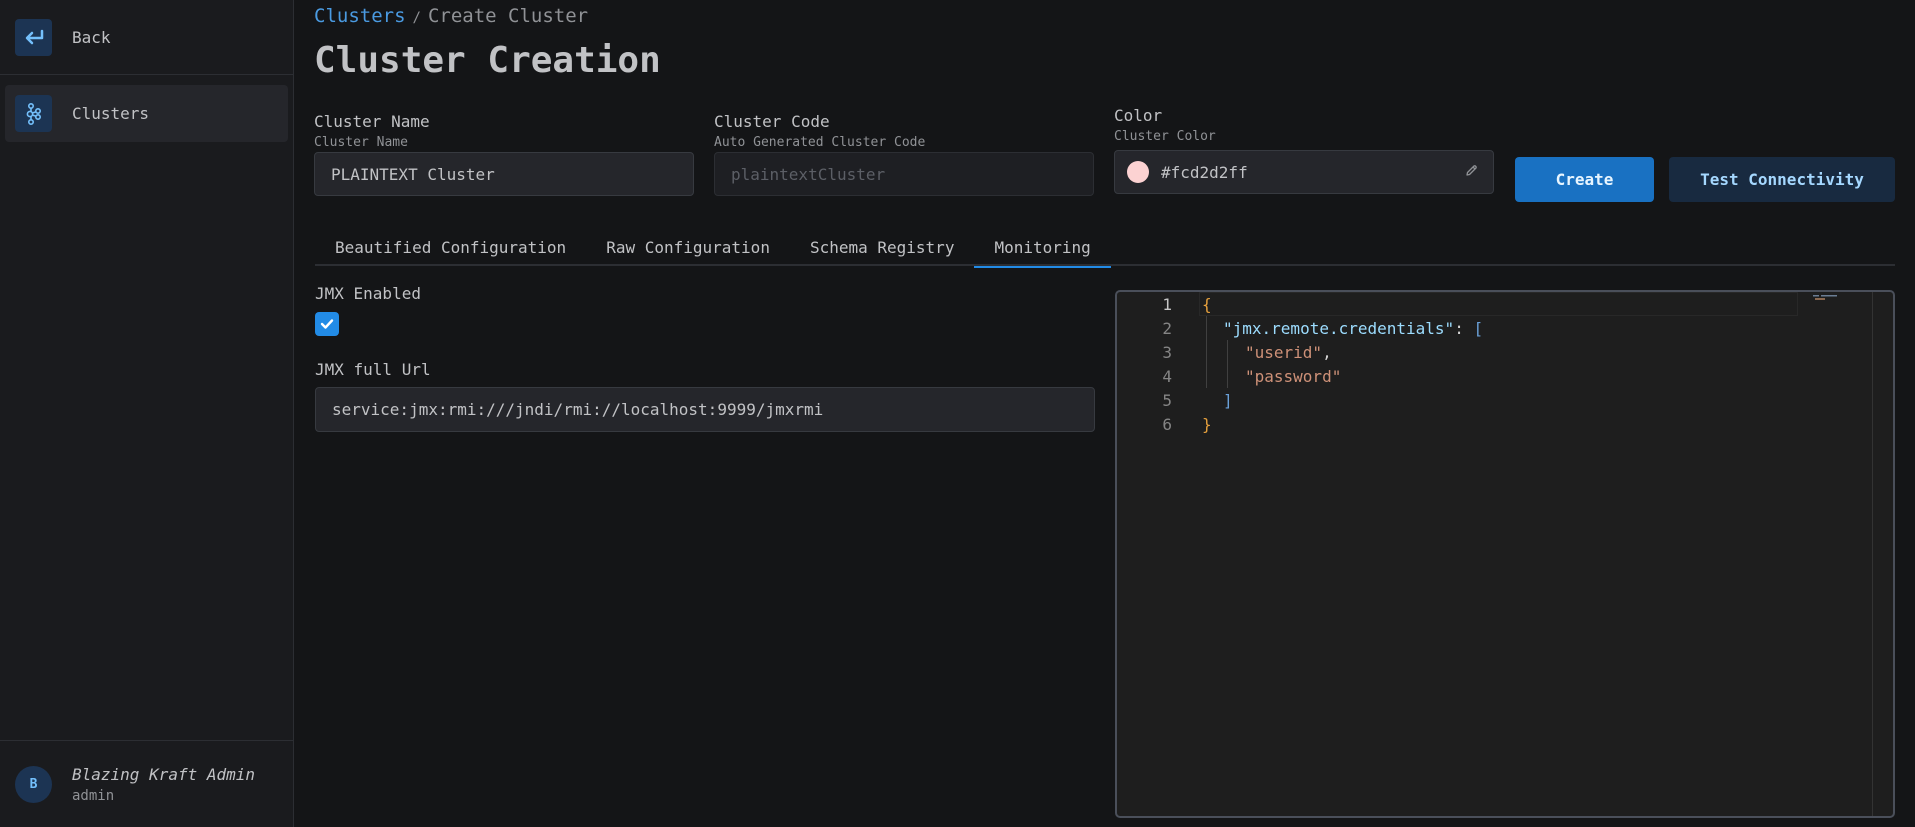 This screenshot has height=827, width=1915. I want to click on cluster-name-input: PLAINTEXT Cluster, so click(504, 174).